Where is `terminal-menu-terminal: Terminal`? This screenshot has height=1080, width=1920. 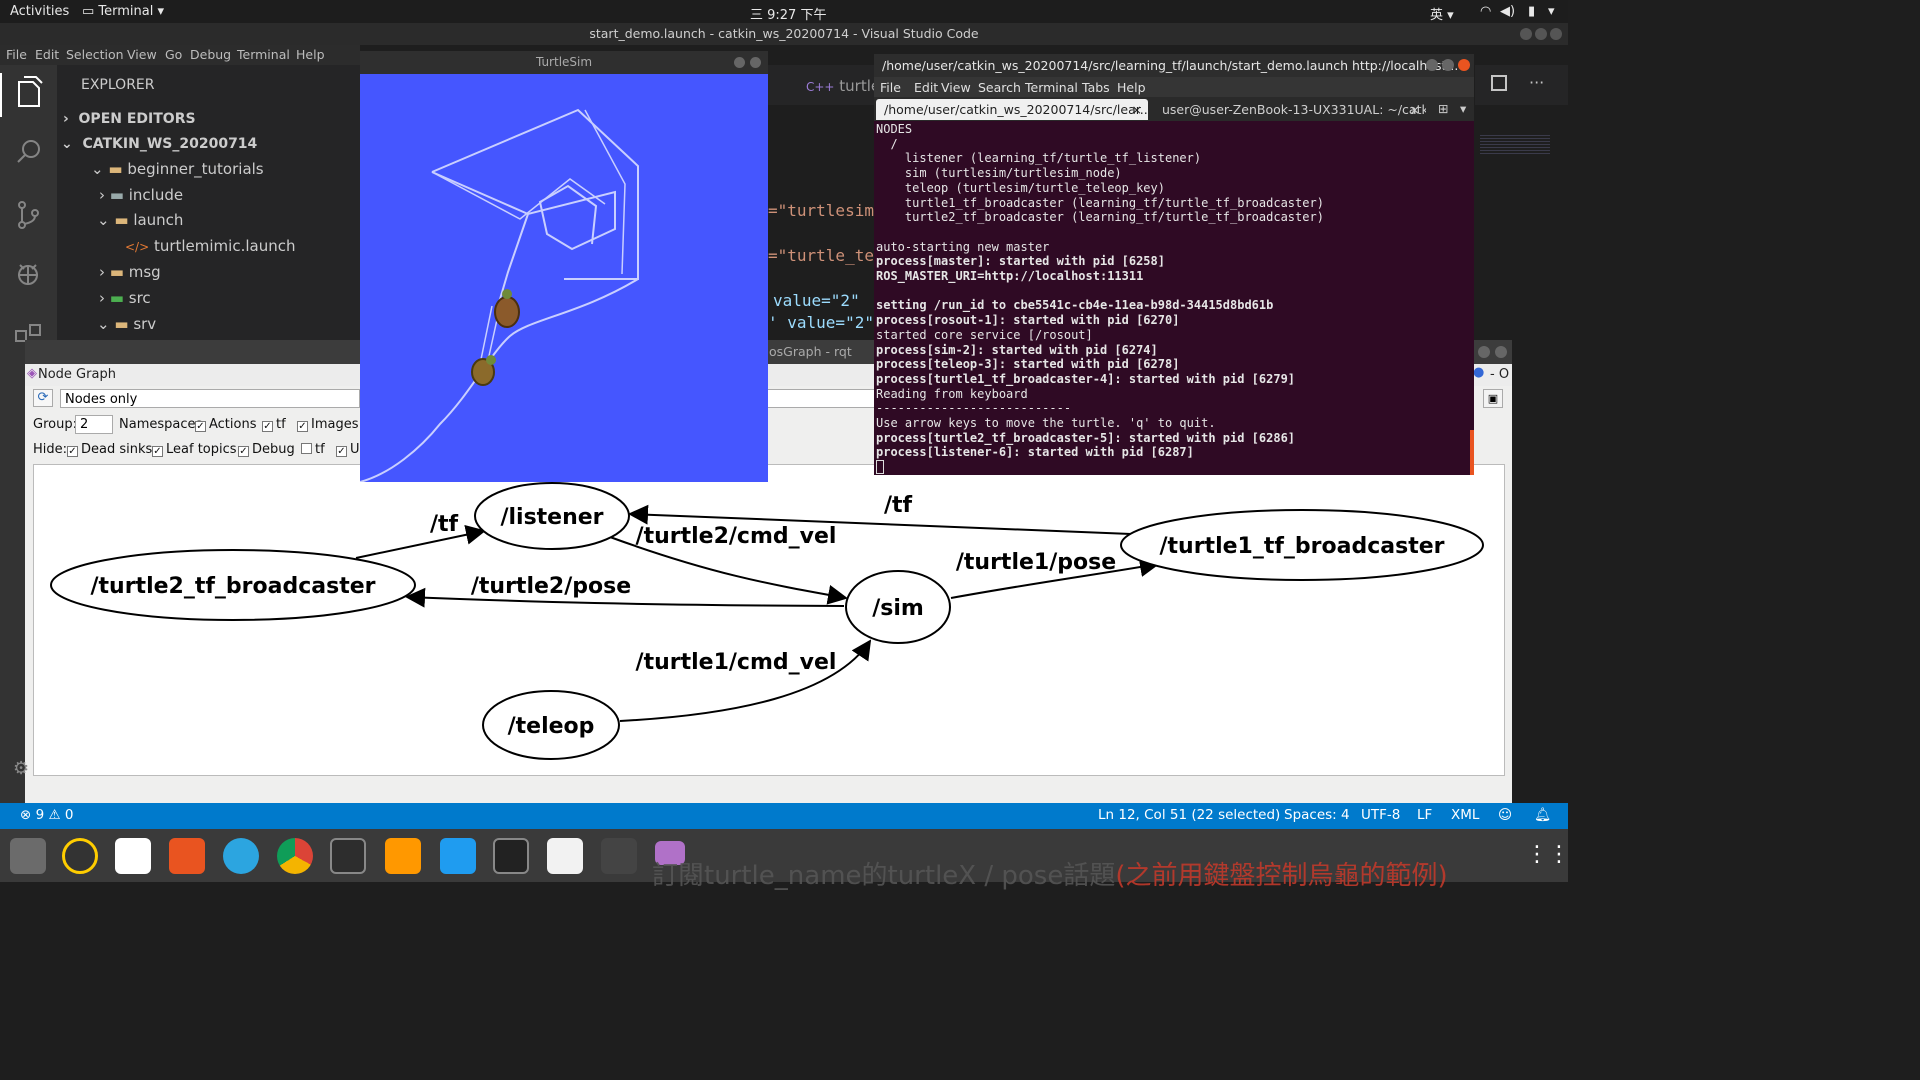
terminal-menu-terminal: Terminal is located at coordinates (1051, 87).